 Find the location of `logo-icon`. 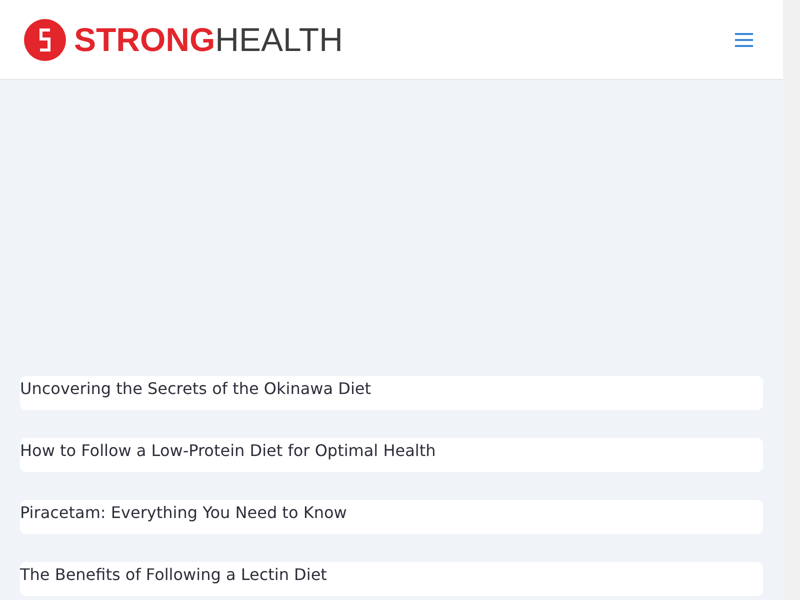

logo-icon is located at coordinates (45, 39).